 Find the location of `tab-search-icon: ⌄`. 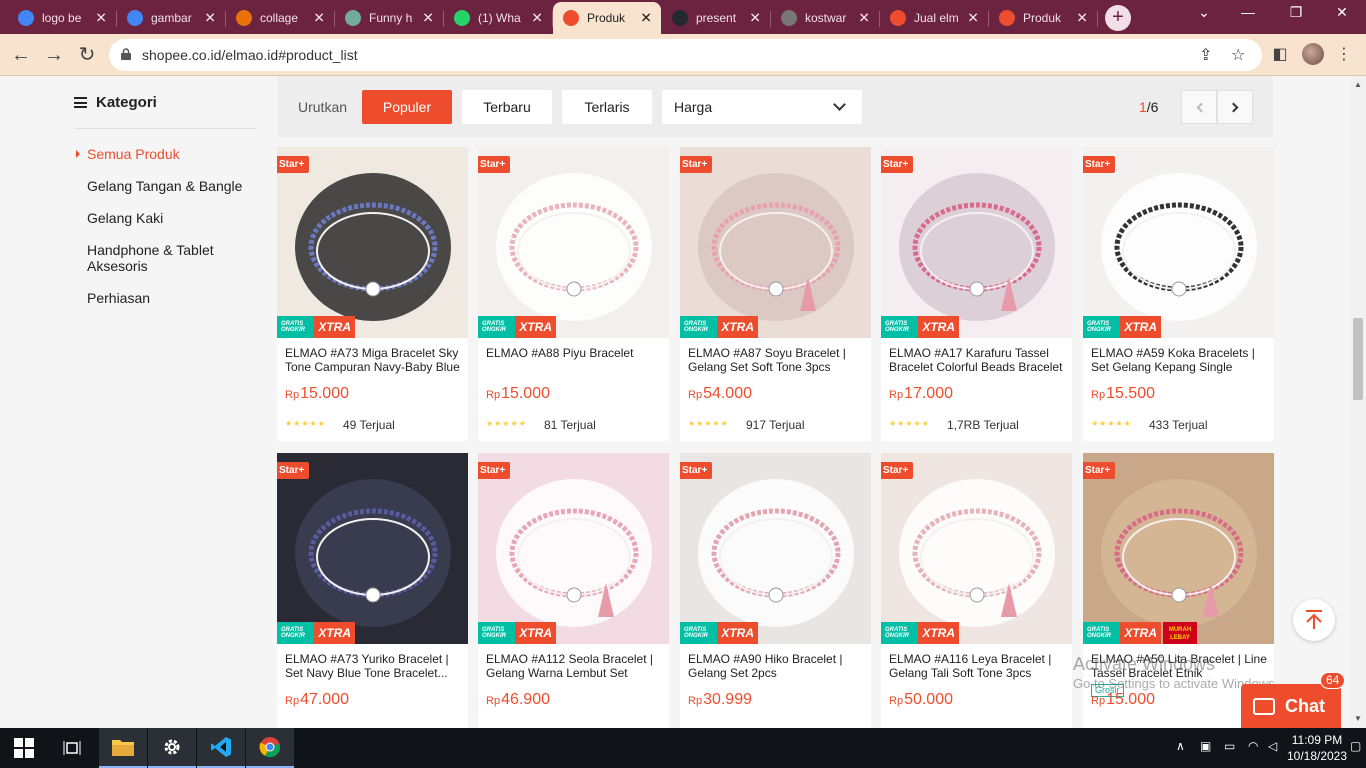

tab-search-icon: ⌄ is located at coordinates (1204, 12).